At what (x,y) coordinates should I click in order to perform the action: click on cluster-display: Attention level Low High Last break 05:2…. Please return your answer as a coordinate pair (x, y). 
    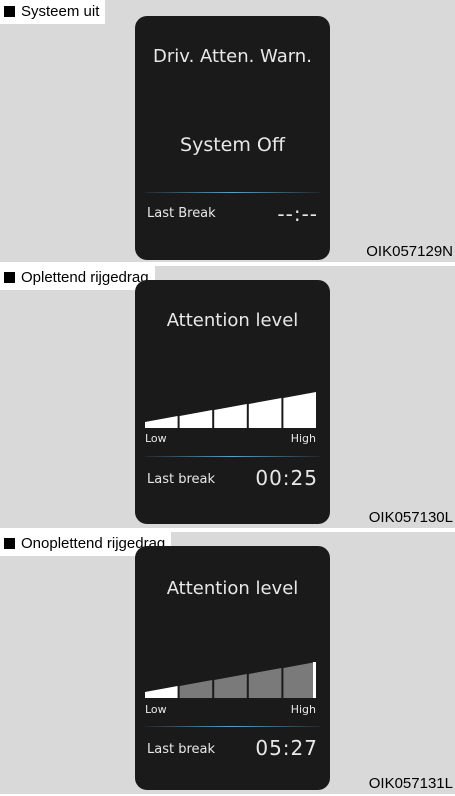
    Looking at the image, I should click on (232, 668).